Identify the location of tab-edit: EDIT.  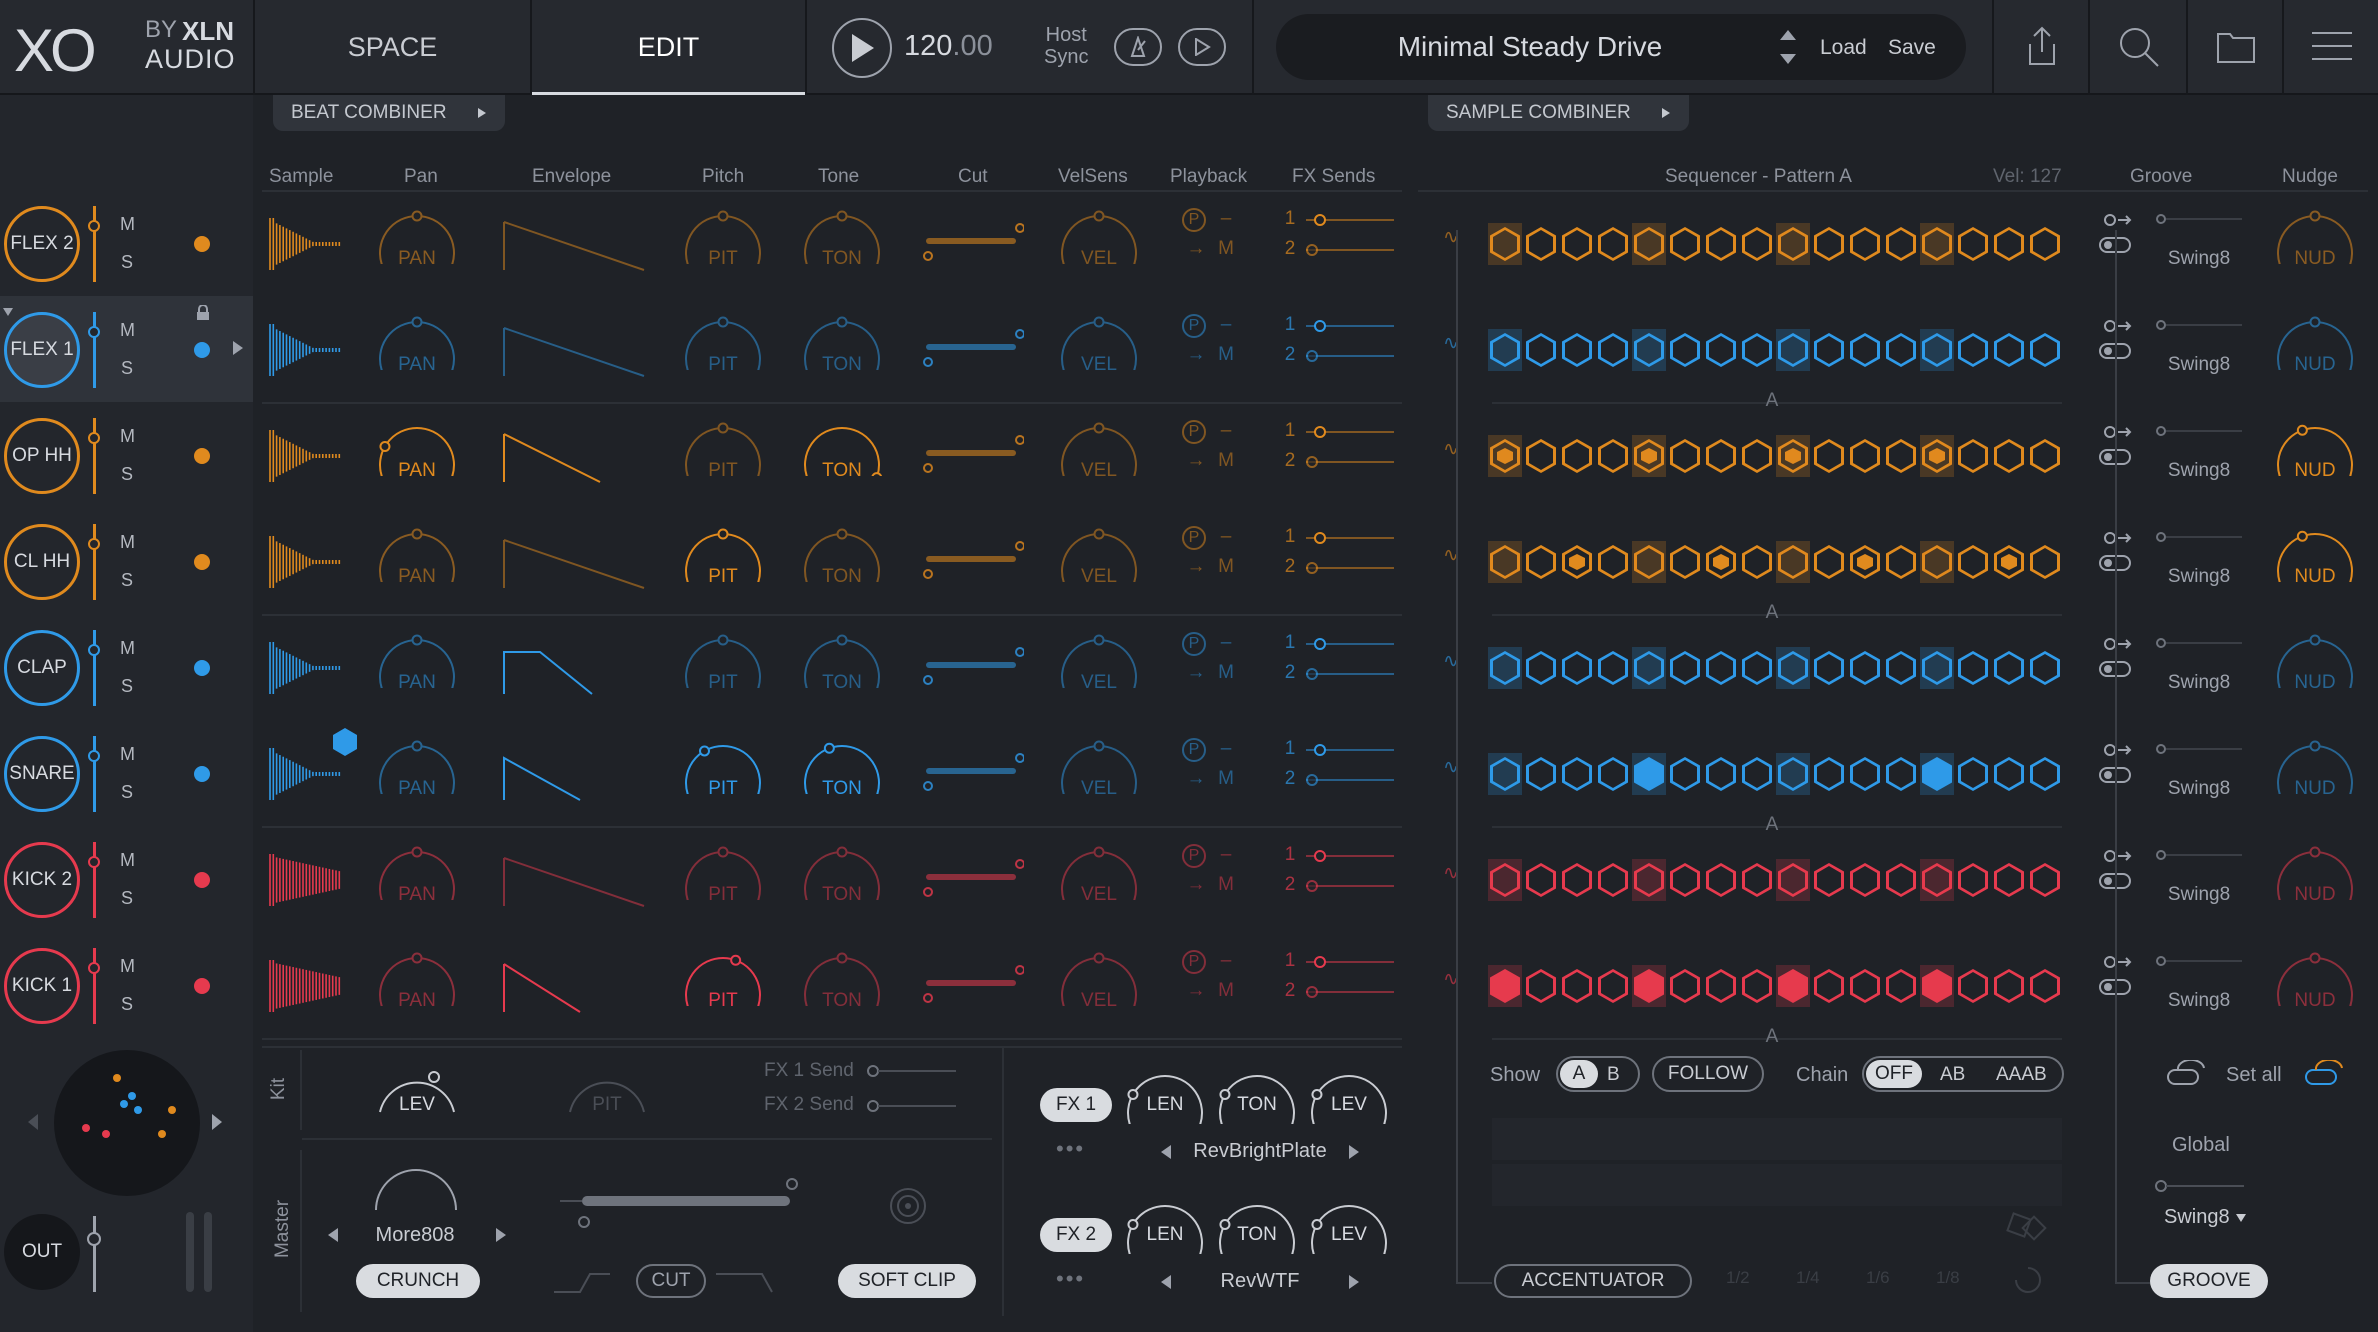
(668, 47).